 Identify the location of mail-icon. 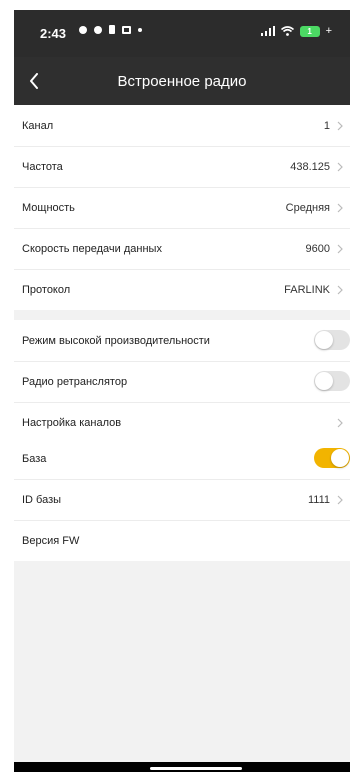
(126, 29).